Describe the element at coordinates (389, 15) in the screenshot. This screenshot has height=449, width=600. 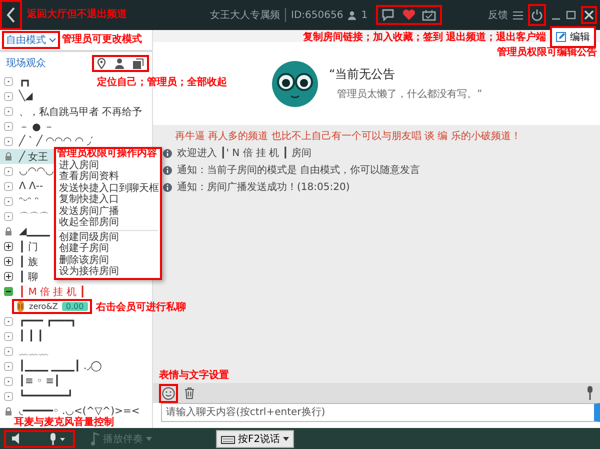
I see `chat-bubble-icon` at that location.